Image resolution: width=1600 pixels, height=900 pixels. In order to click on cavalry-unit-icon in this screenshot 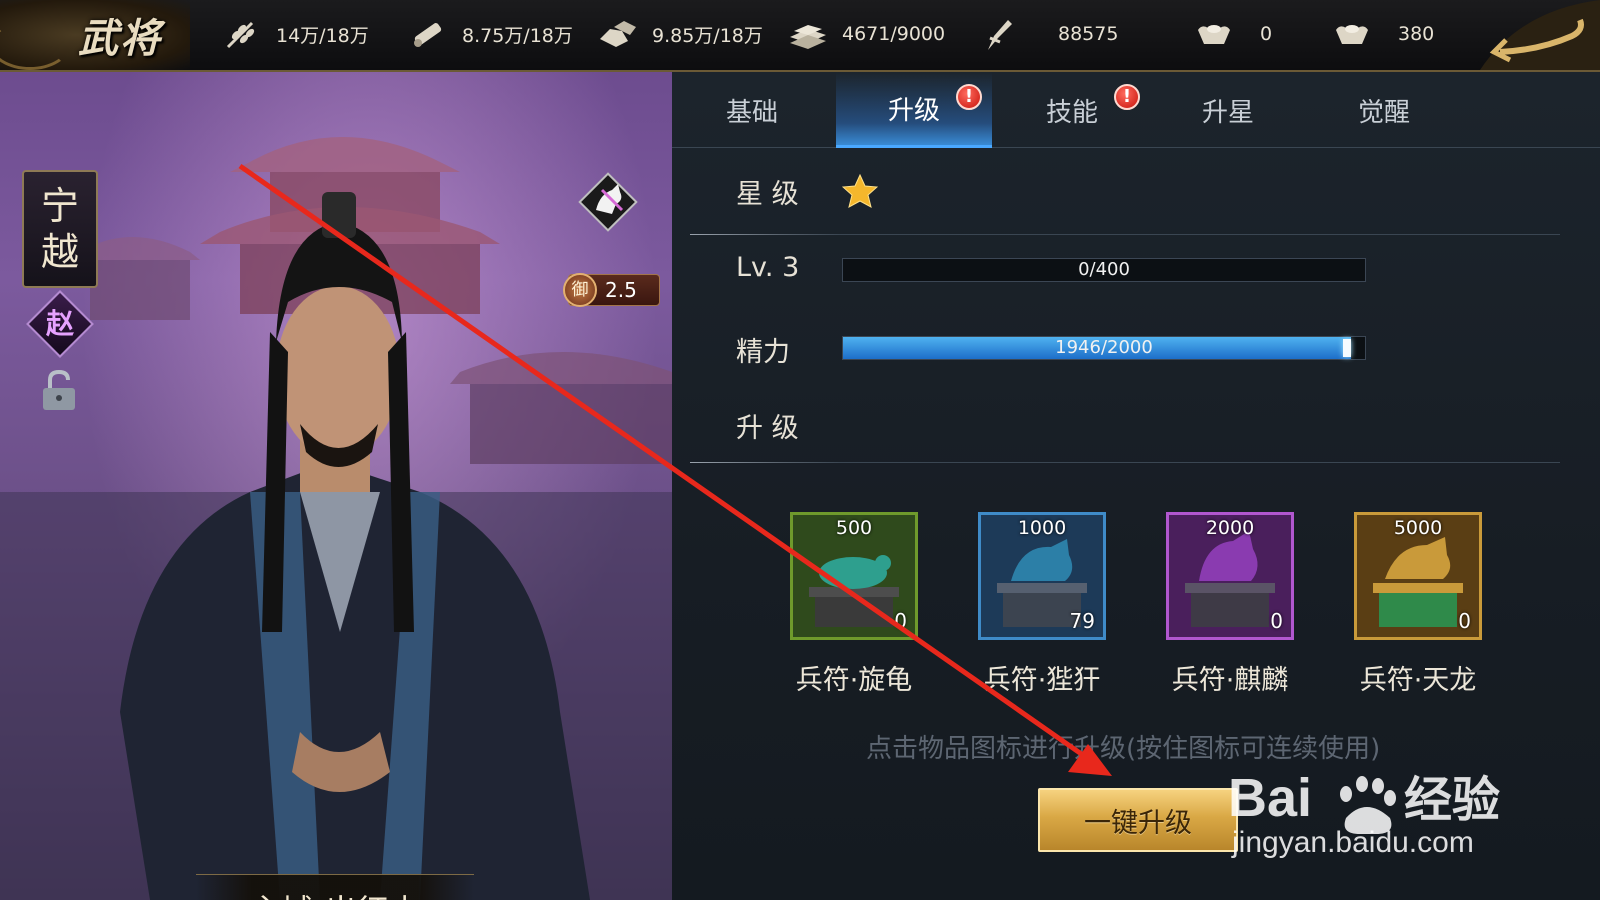, I will do `click(608, 202)`.